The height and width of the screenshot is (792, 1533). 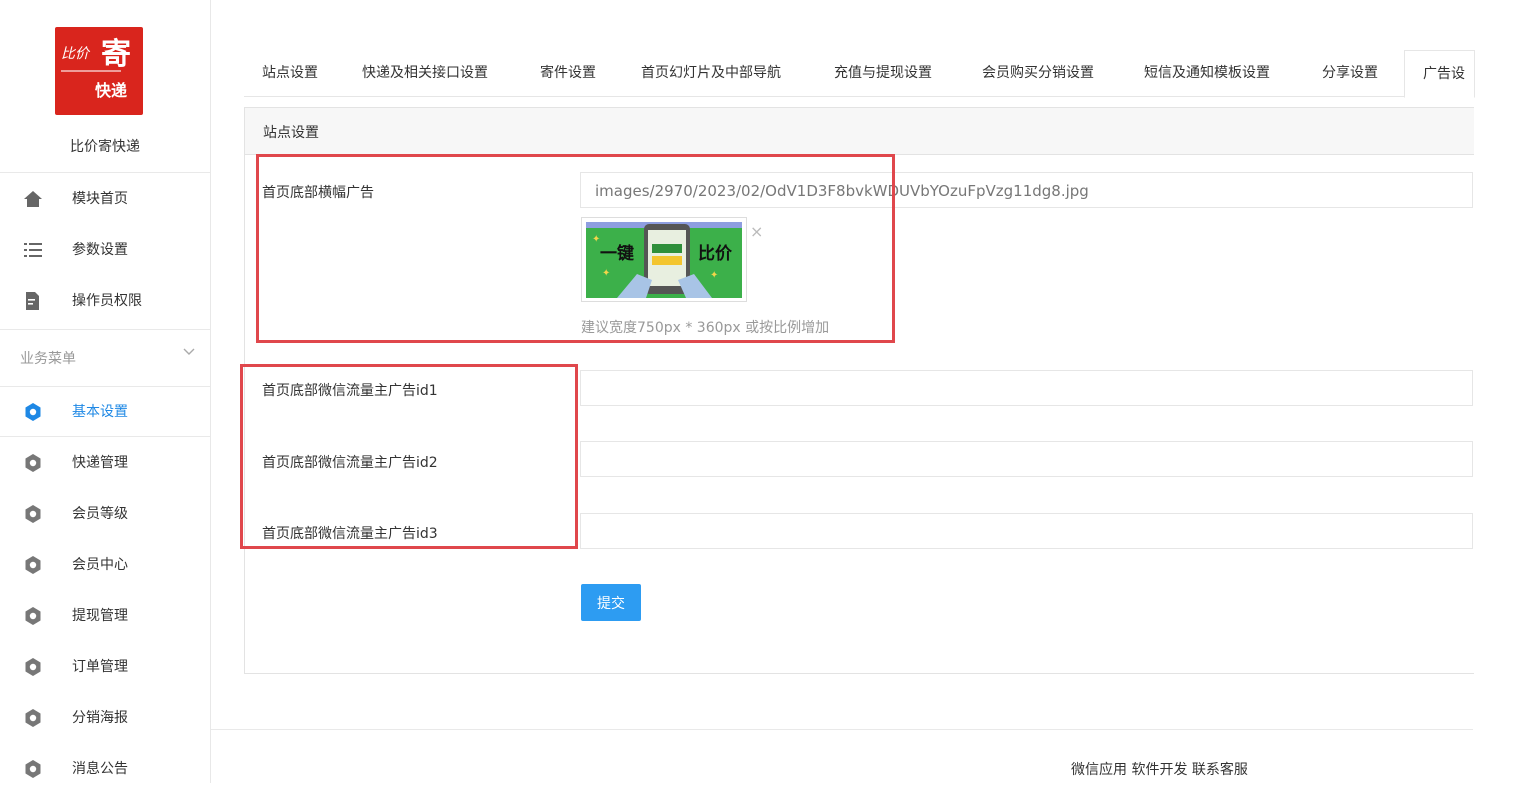 I want to click on brand-name: 比价寄快递, so click(x=105, y=147).